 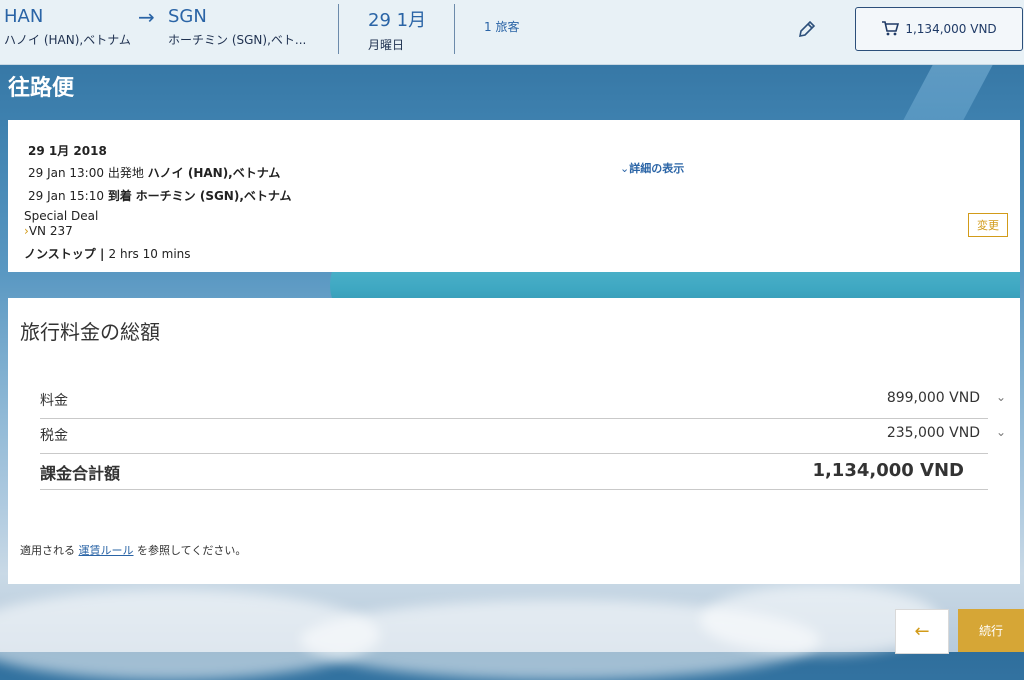 What do you see at coordinates (60, 254) in the screenshot?
I see `stops: ノンストップ` at bounding box center [60, 254].